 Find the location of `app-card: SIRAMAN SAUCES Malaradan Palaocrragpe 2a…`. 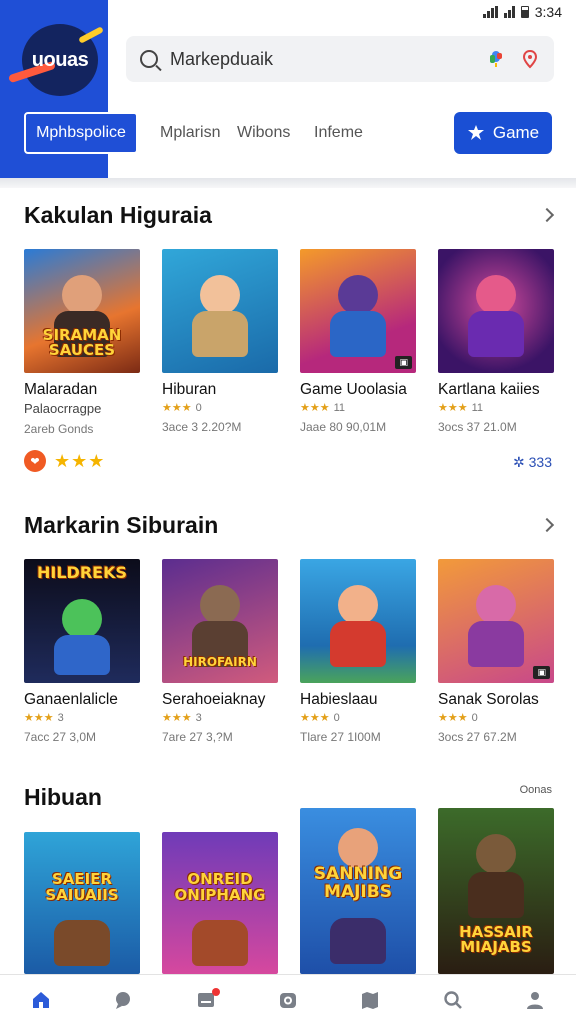

app-card: SIRAMAN SAUCES Malaradan Palaocrragpe 2a… is located at coordinates (82, 342).